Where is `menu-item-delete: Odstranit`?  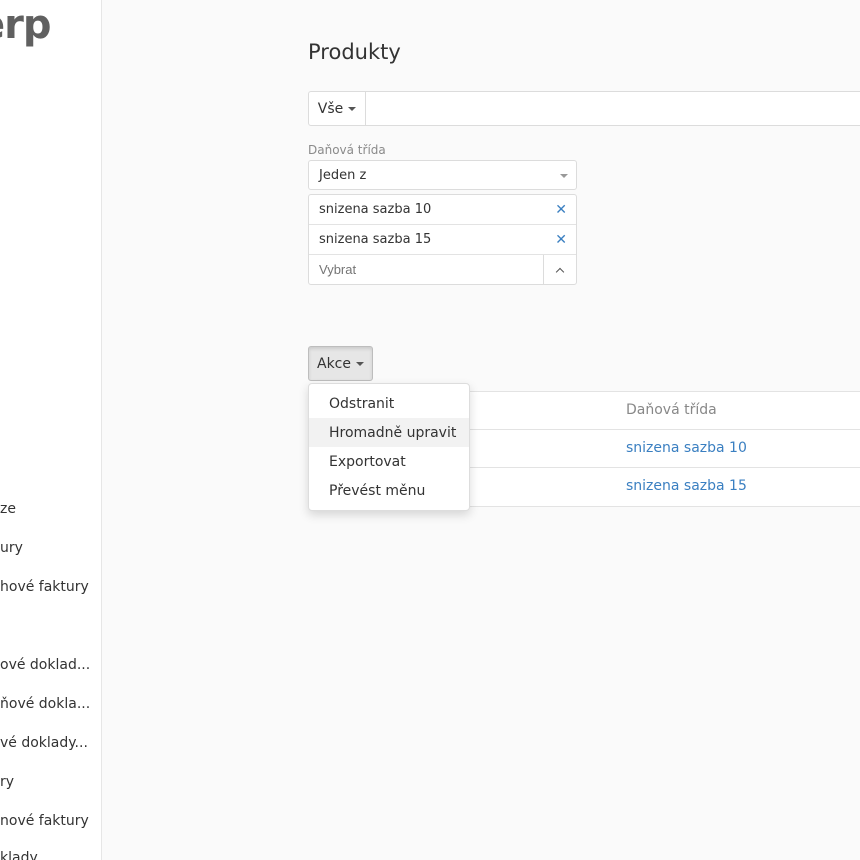 menu-item-delete: Odstranit is located at coordinates (389, 403).